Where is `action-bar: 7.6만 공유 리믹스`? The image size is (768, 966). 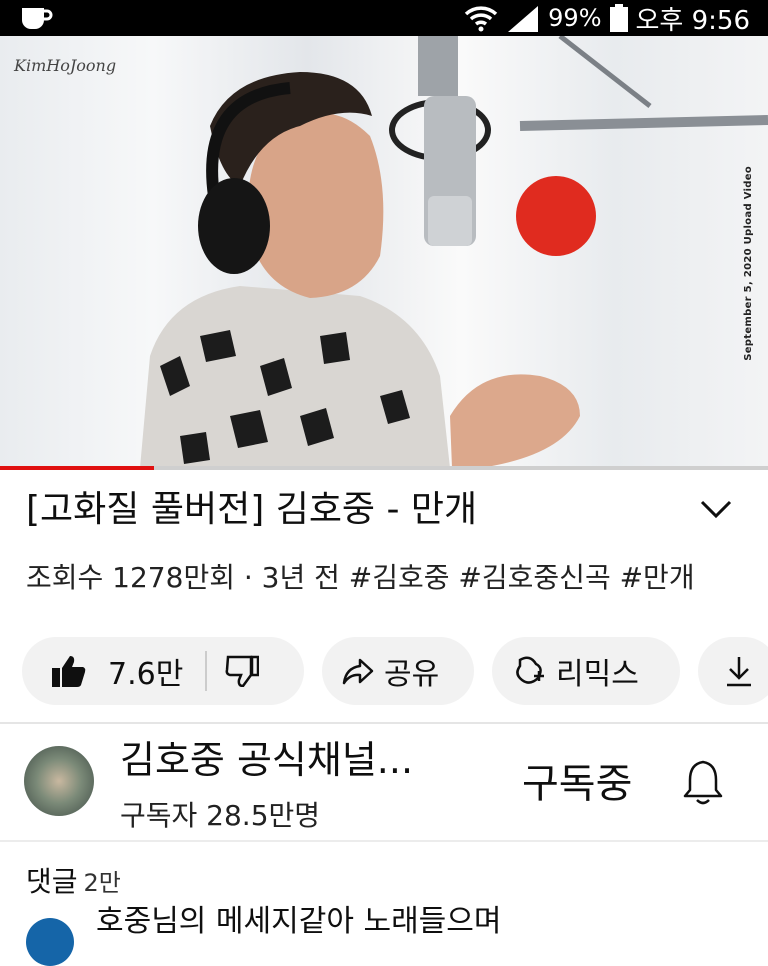 action-bar: 7.6만 공유 리믹스 is located at coordinates (395, 671).